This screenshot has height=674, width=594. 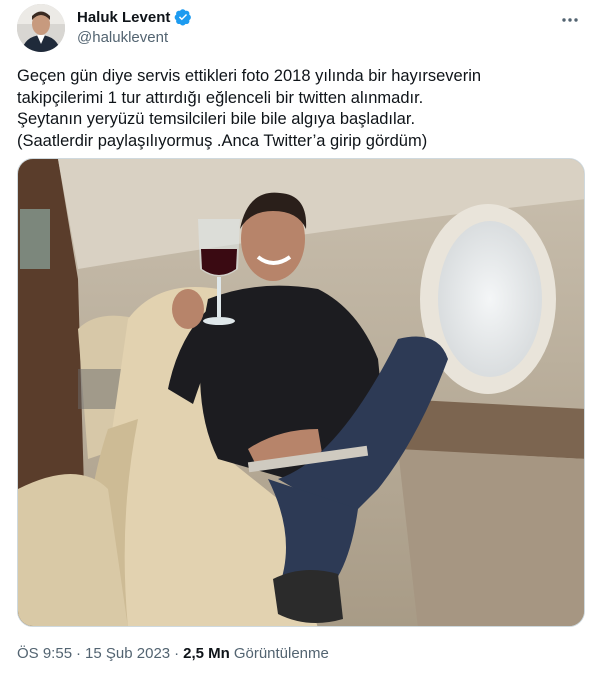 I want to click on author-name-row: Haluk Levent, so click(x=134, y=17).